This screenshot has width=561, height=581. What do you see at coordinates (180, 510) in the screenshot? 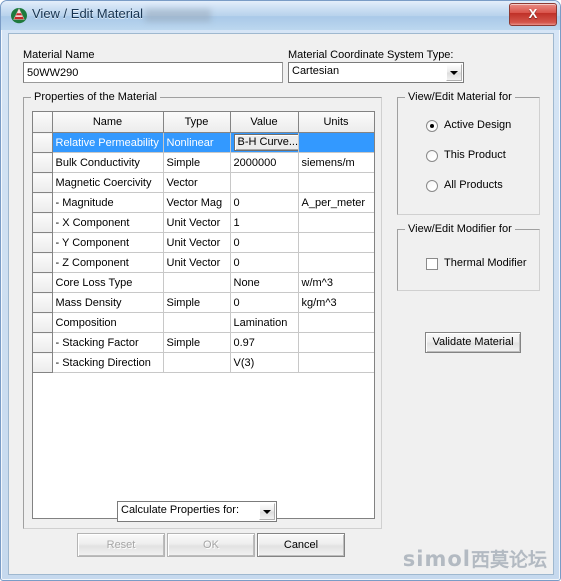
I see `calculate-properties-value: Calculate Properties for:` at bounding box center [180, 510].